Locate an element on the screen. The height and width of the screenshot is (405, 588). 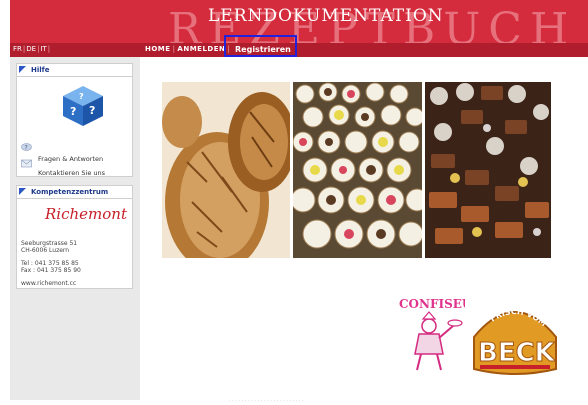
page-title: LERNDOKUMENTATION is located at coordinates (326, 16).